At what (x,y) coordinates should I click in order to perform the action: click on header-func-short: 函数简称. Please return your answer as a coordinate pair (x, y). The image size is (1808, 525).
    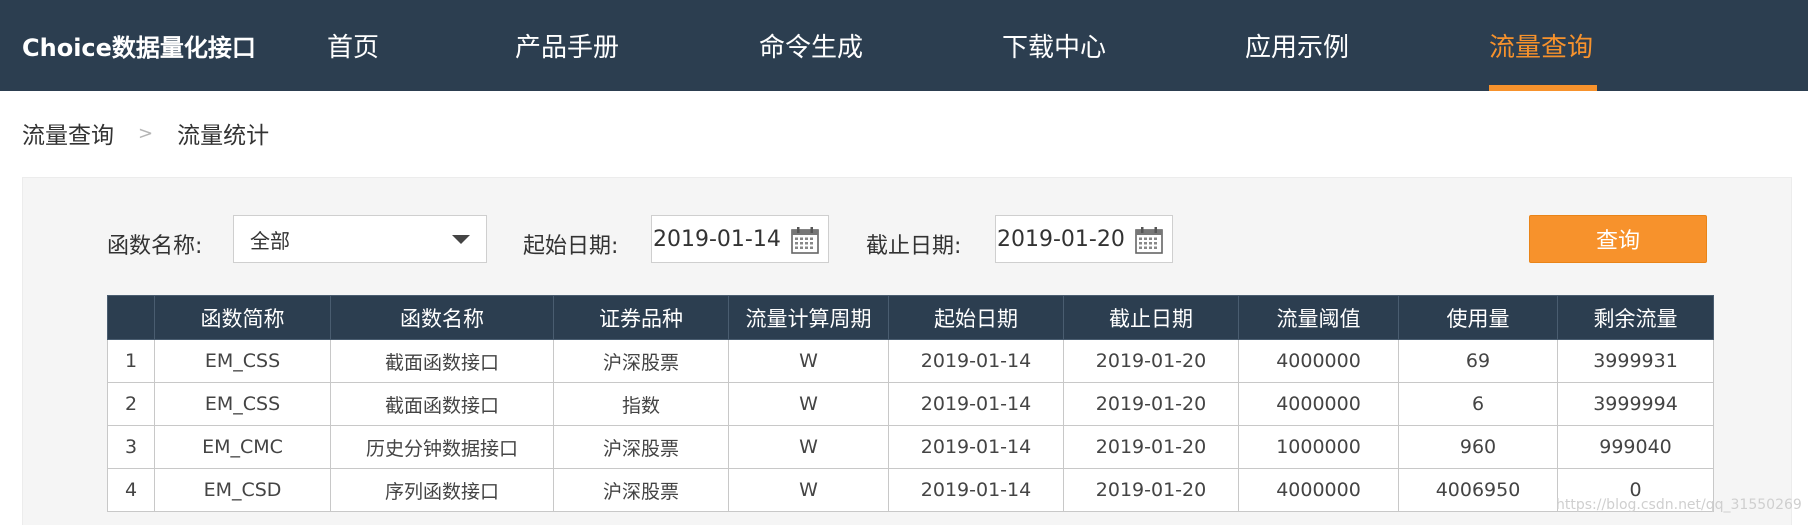
    Looking at the image, I should click on (242, 317).